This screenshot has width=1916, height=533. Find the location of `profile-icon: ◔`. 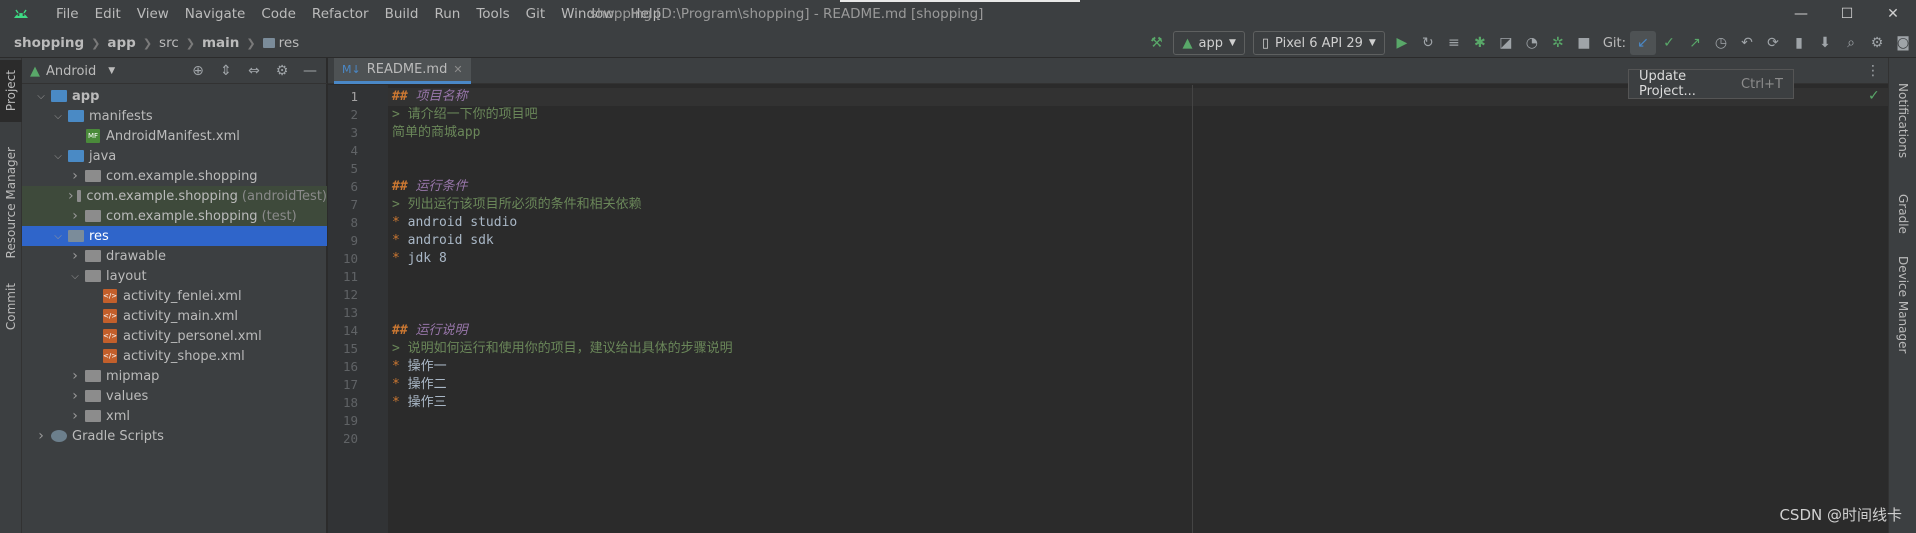

profile-icon: ◔ is located at coordinates (1532, 43).